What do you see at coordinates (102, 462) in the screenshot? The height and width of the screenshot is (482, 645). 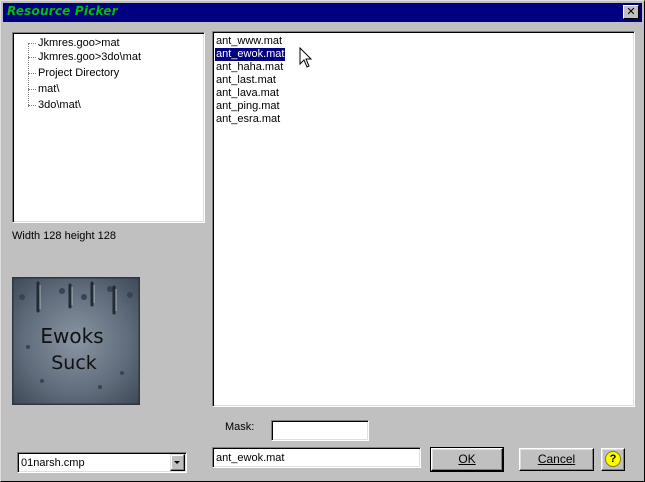 I see `colormap-dropdown: 01narsh.cmp` at bounding box center [102, 462].